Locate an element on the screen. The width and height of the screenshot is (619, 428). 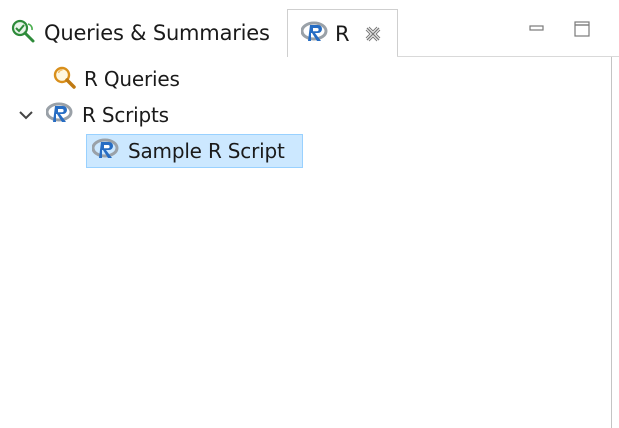
maximize-icon is located at coordinates (582, 29).